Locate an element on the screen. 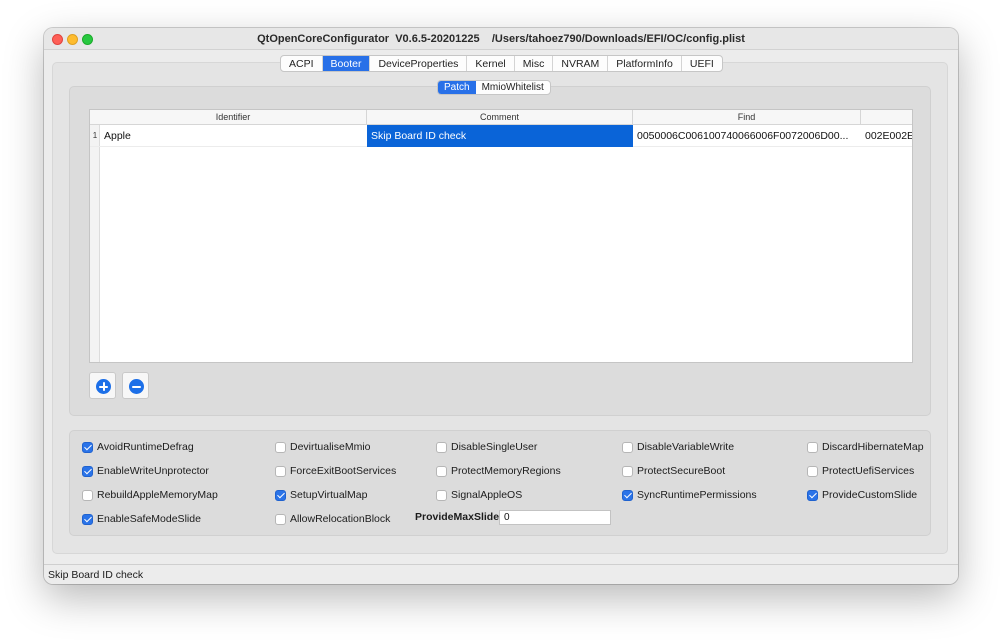 Image resolution: width=1000 pixels, height=641 pixels. provide-max-slide-input: 0 is located at coordinates (555, 517).